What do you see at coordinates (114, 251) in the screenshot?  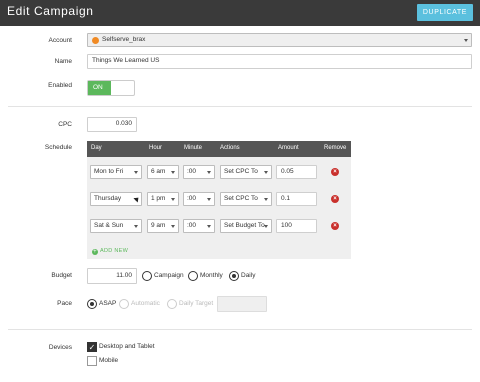 I see `add-new-label: ADD NEW` at bounding box center [114, 251].